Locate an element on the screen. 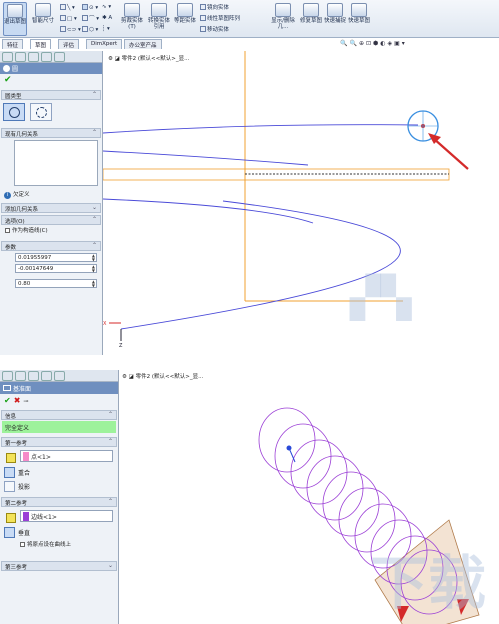 The image size is (499, 624). center-circle-button is located at coordinates (14, 112).